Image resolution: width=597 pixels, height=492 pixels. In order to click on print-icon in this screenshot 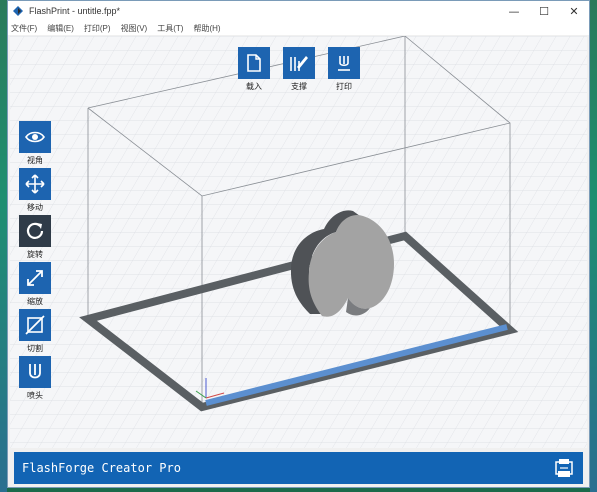, I will do `click(344, 63)`.